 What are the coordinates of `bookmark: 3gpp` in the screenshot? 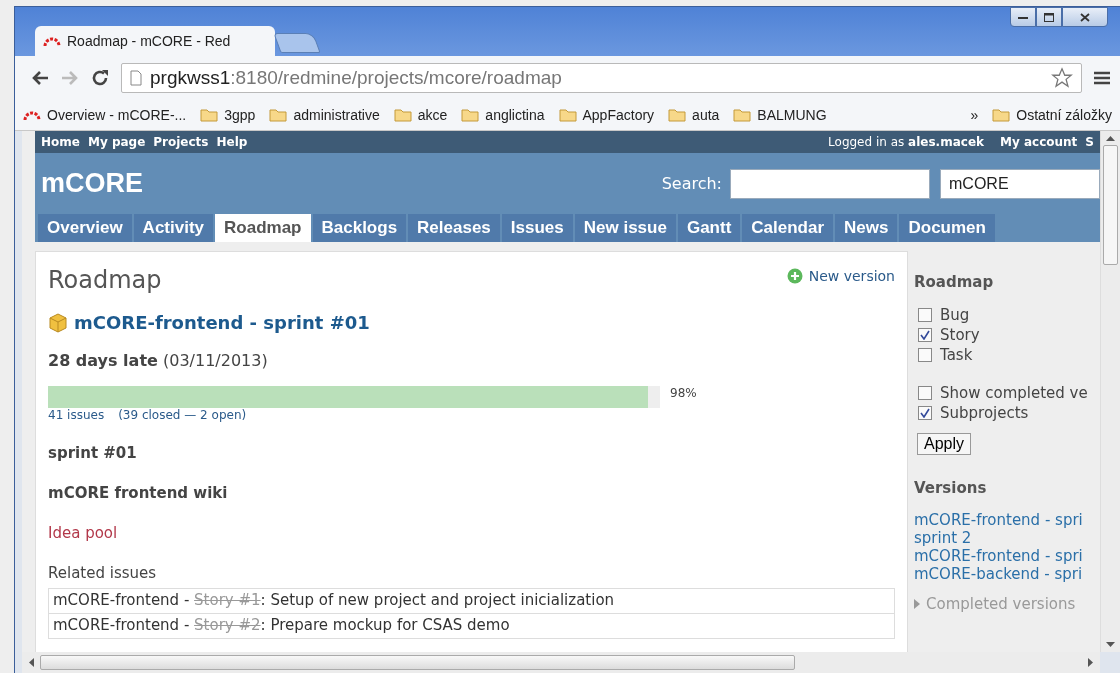 It's located at (228, 115).